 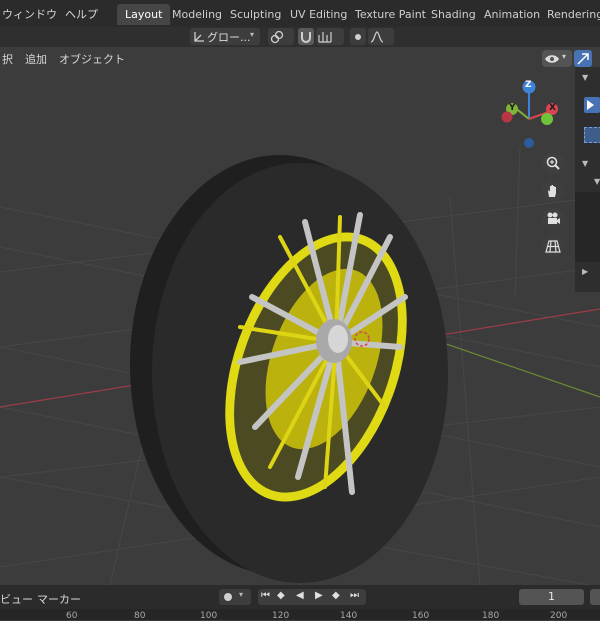 I want to click on grid-icon, so click(x=553, y=246).